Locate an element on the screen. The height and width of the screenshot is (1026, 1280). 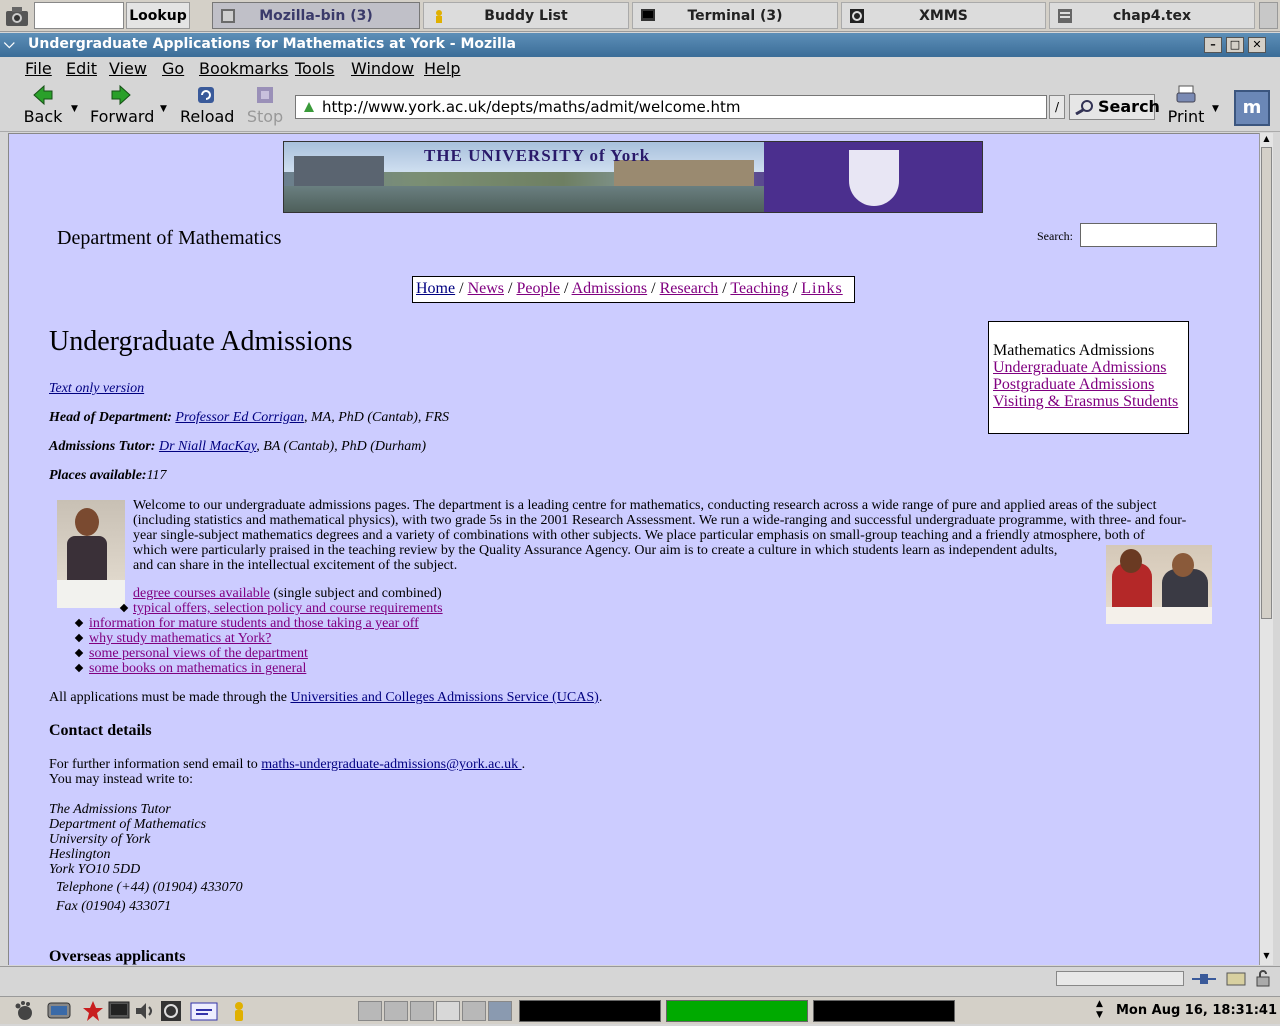
maximize-button: □ is located at coordinates (1235, 45).